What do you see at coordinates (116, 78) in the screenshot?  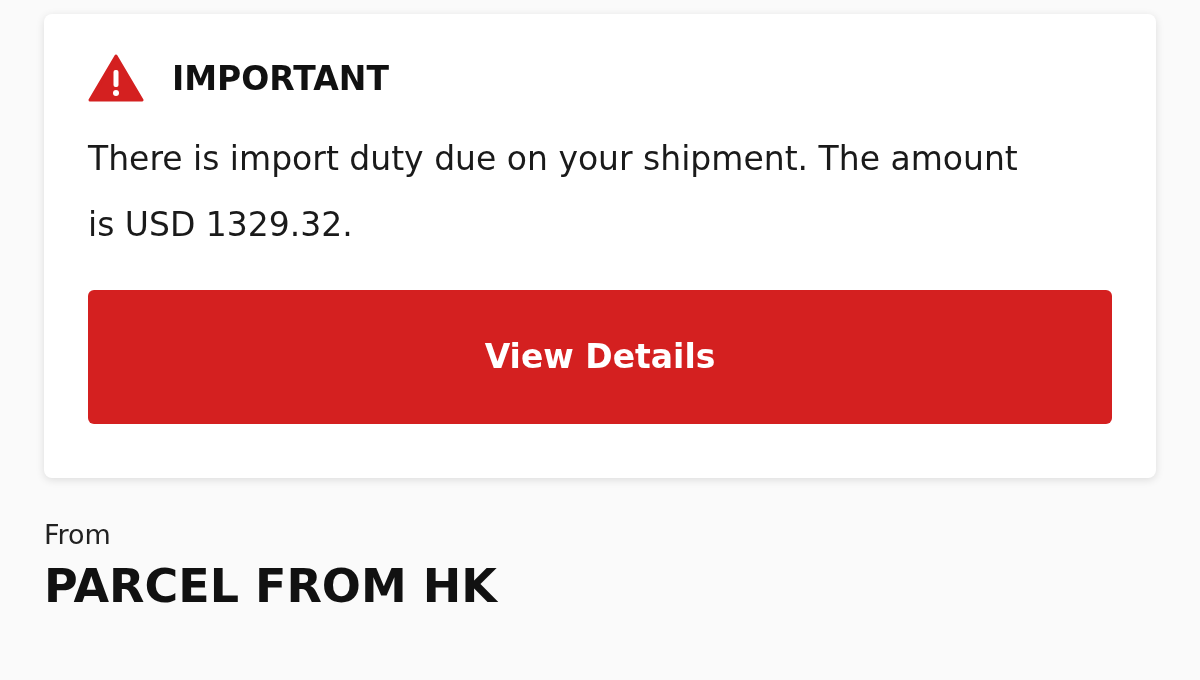 I see `warning-icon` at bounding box center [116, 78].